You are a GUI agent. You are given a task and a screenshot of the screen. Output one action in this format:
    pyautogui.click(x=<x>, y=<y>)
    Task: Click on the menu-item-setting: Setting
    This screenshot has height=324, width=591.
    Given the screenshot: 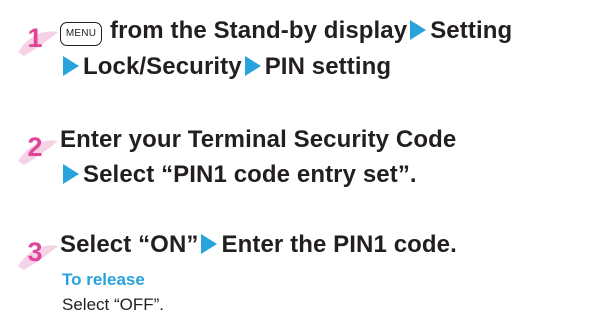 What is the action you would take?
    pyautogui.click(x=471, y=30)
    